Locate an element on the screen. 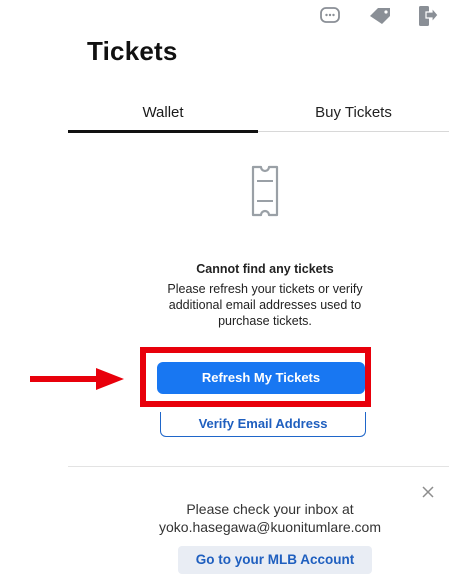  tab-buy-tickets: Buy Tickets is located at coordinates (353, 113).